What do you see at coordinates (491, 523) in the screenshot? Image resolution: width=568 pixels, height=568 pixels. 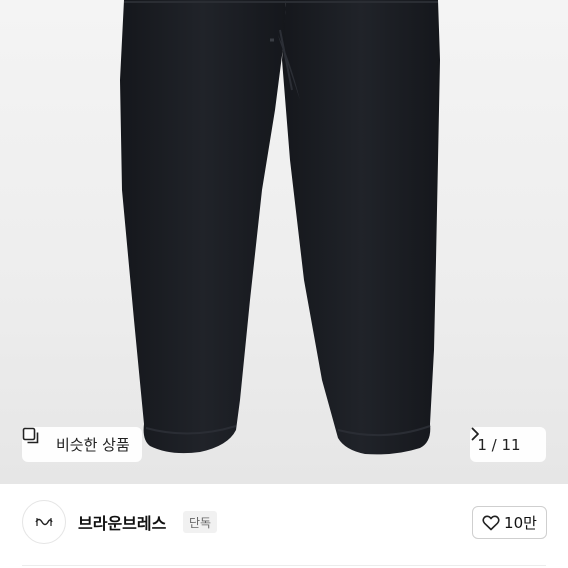 I see `heart-outline-icon` at bounding box center [491, 523].